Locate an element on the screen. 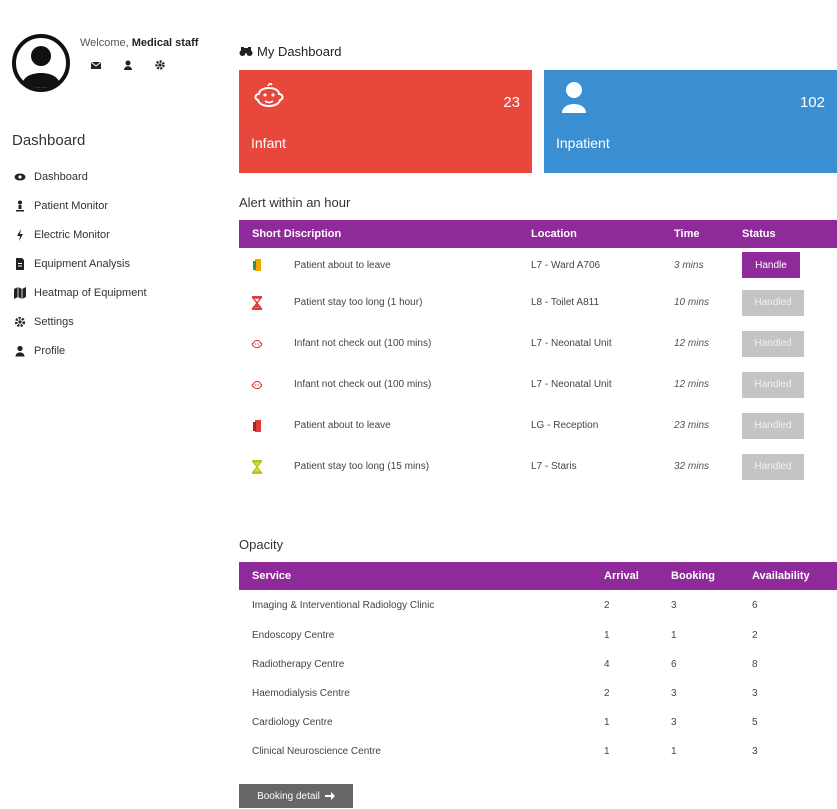 This screenshot has height=809, width=837. infant-count: 23 is located at coordinates (511, 102).